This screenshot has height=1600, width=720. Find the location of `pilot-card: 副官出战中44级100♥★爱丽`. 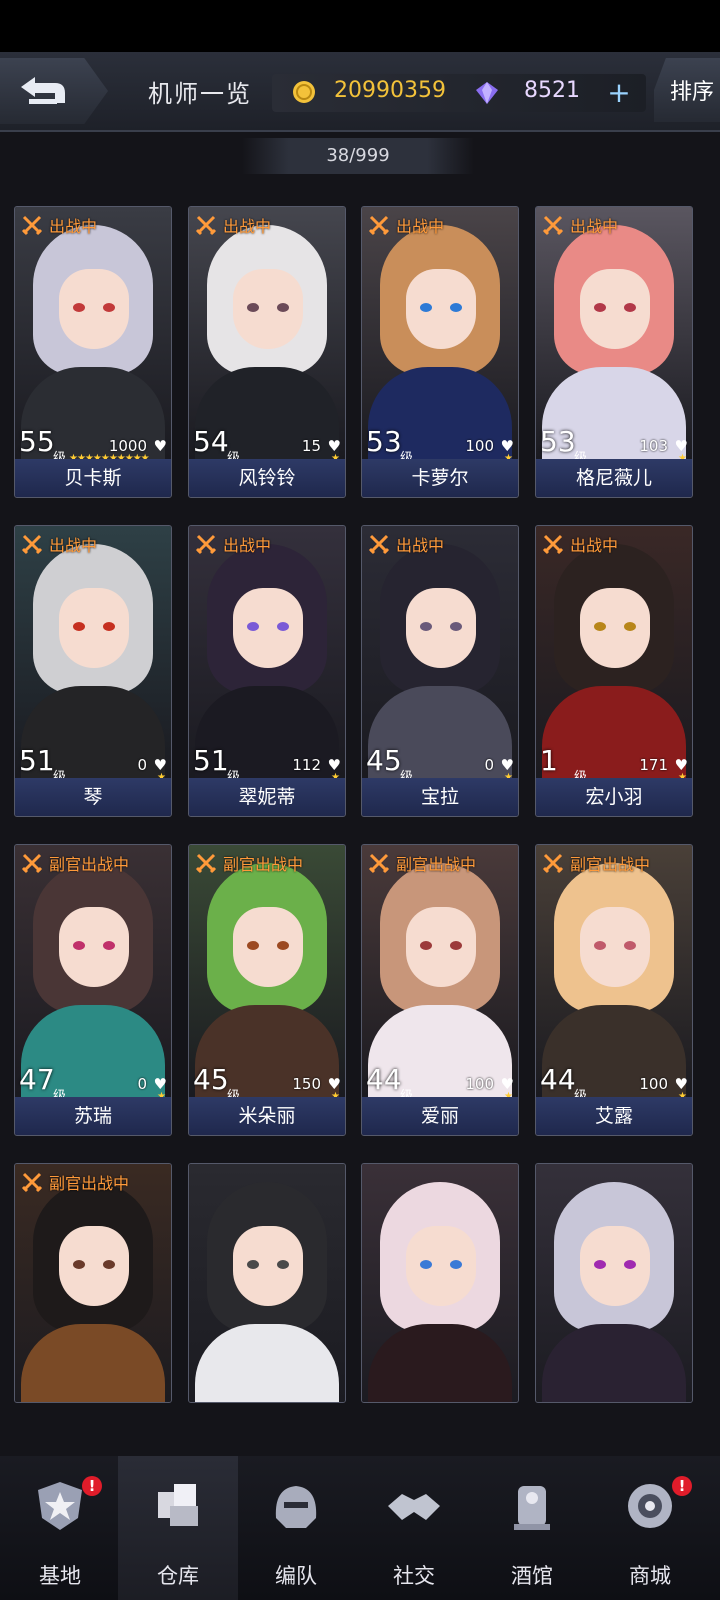

pilot-card: 副官出战中44级100♥★爱丽 is located at coordinates (440, 990).